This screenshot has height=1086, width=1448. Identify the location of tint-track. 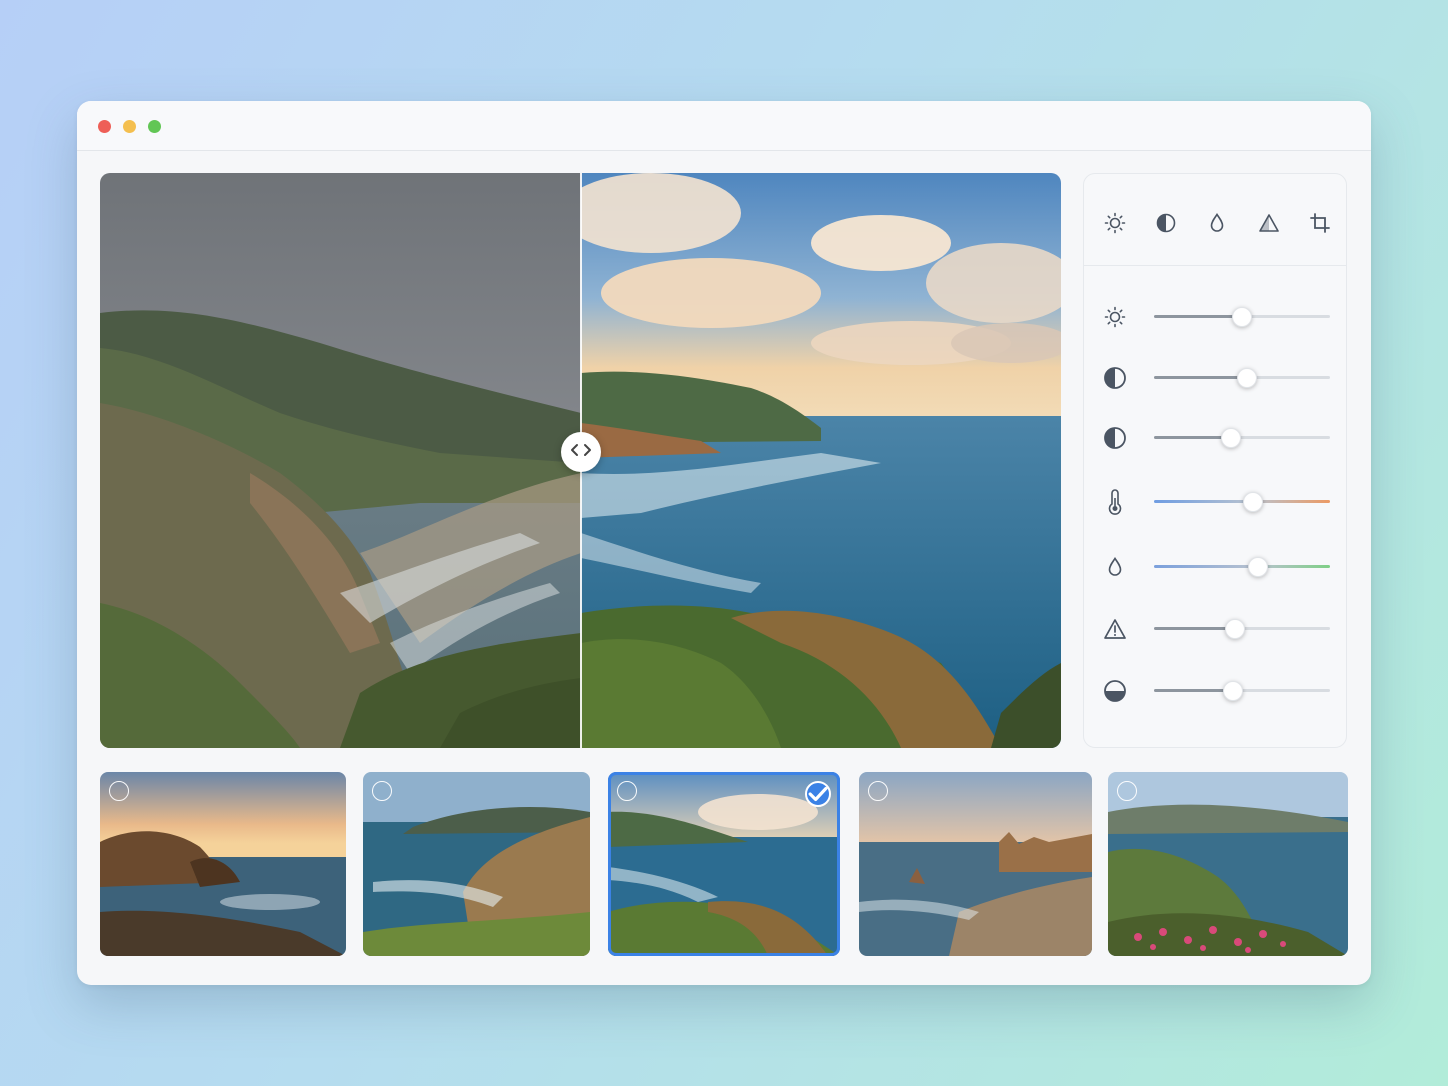
(1242, 566).